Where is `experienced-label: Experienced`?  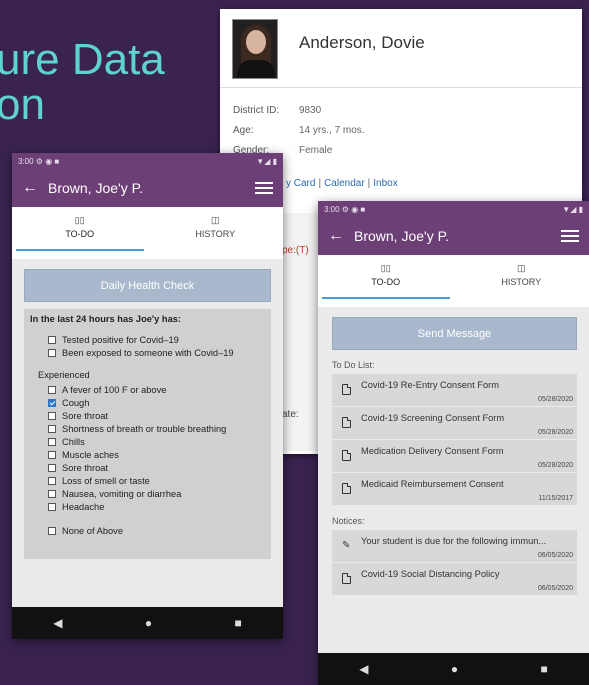
experienced-label: Experienced is located at coordinates (64, 375).